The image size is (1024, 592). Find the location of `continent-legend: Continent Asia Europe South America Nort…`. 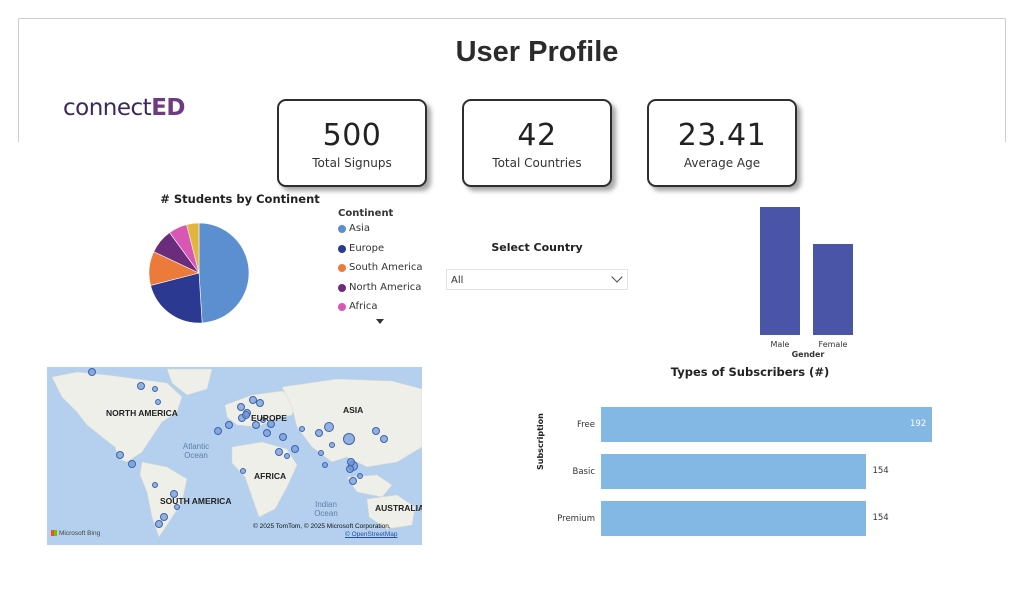

continent-legend: Continent Asia Europe South America Nort… is located at coordinates (380, 266).